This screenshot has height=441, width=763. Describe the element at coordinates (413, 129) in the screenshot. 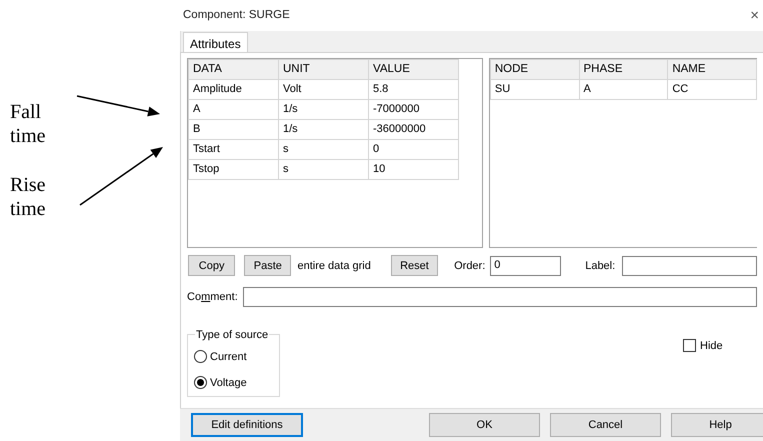

I see `table-cell: -36000000` at that location.